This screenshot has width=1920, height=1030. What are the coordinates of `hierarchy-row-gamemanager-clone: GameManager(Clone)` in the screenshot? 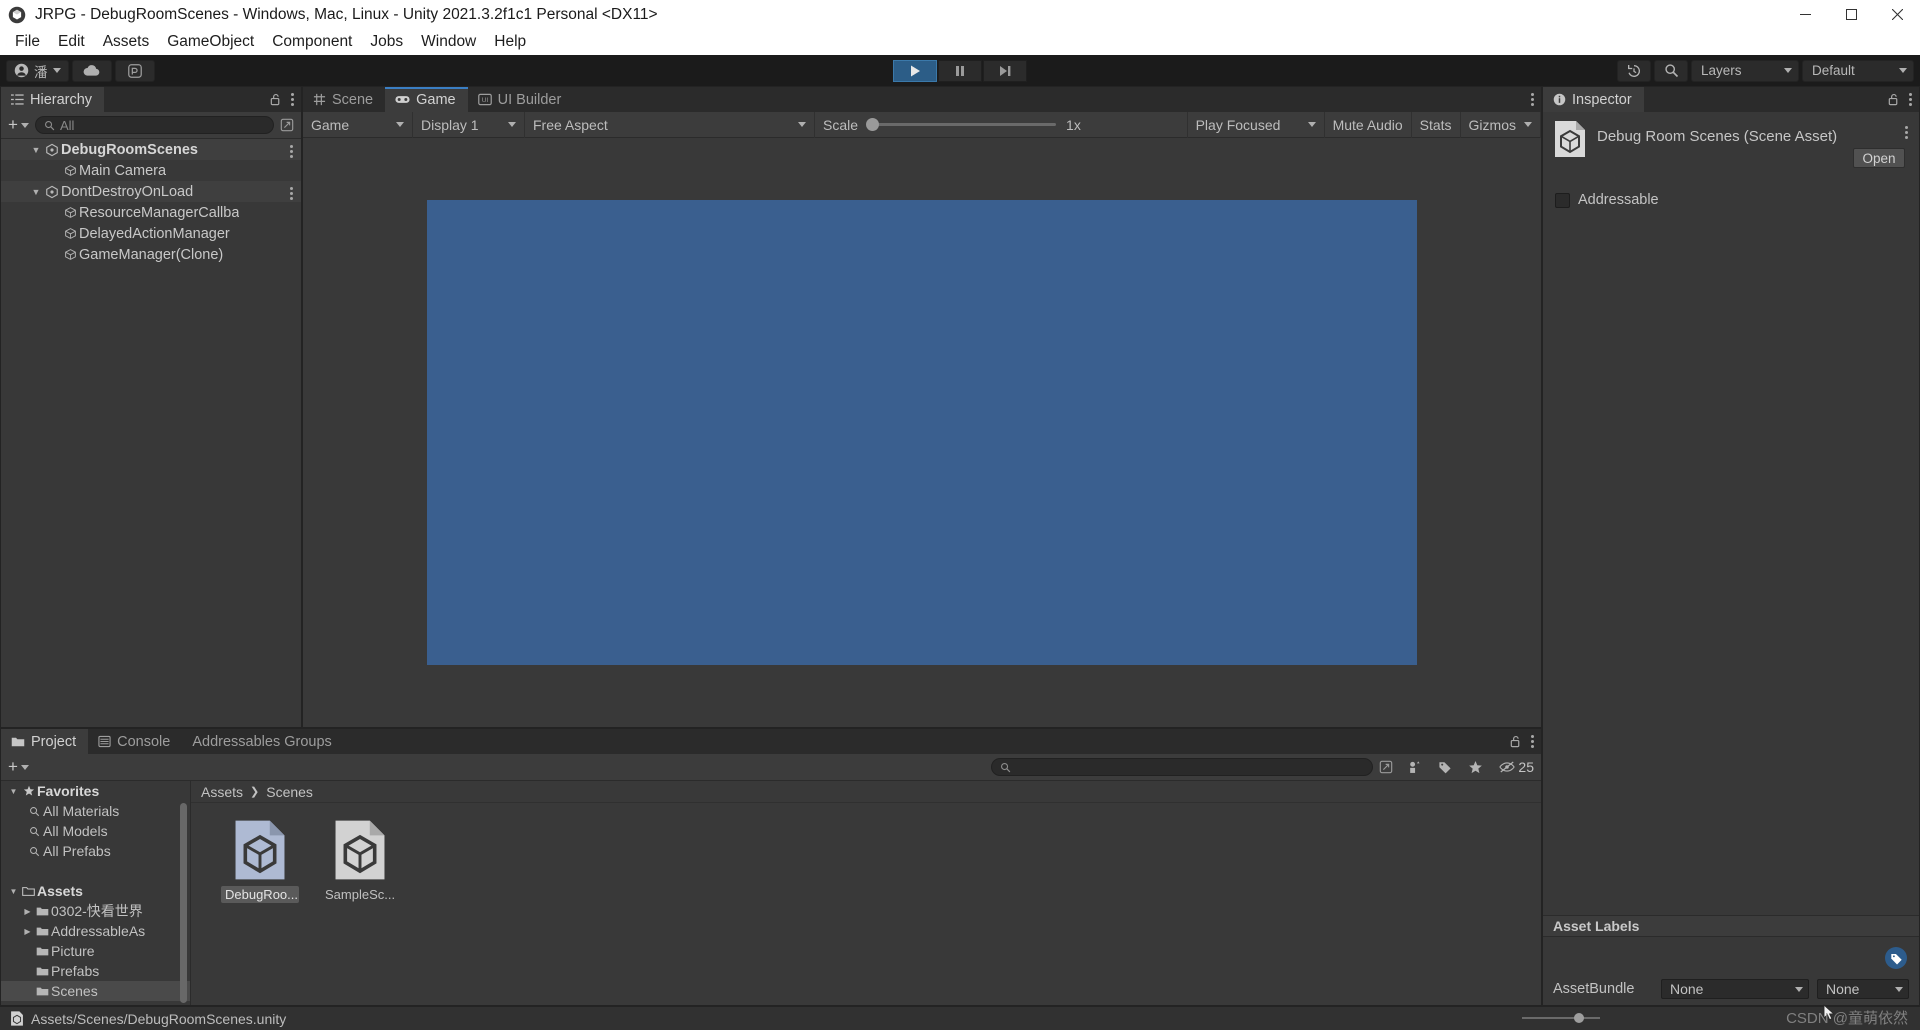 It's located at (151, 254).